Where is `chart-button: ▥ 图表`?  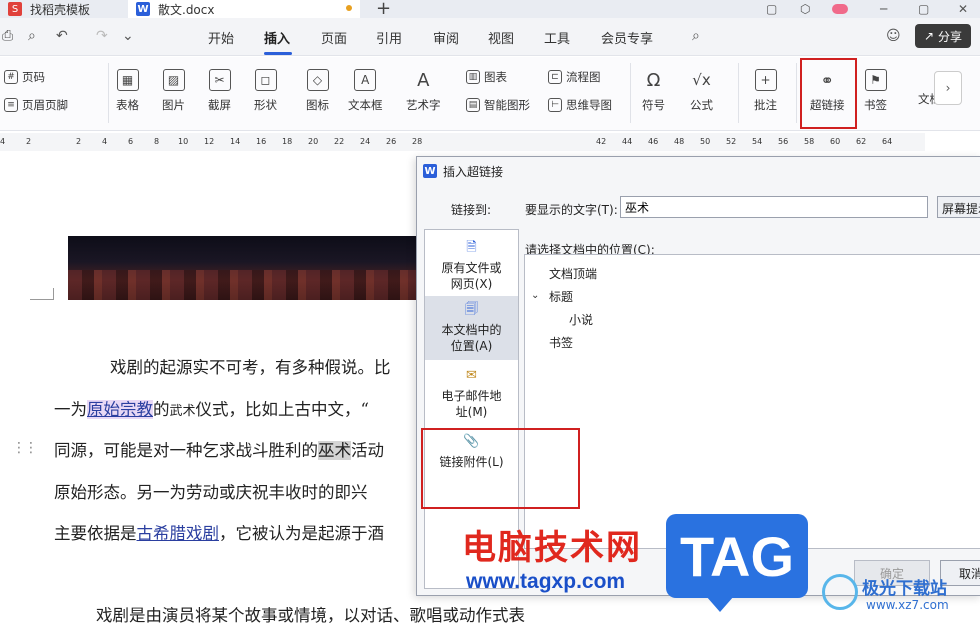
chart-button: ▥ 图表 is located at coordinates (486, 77).